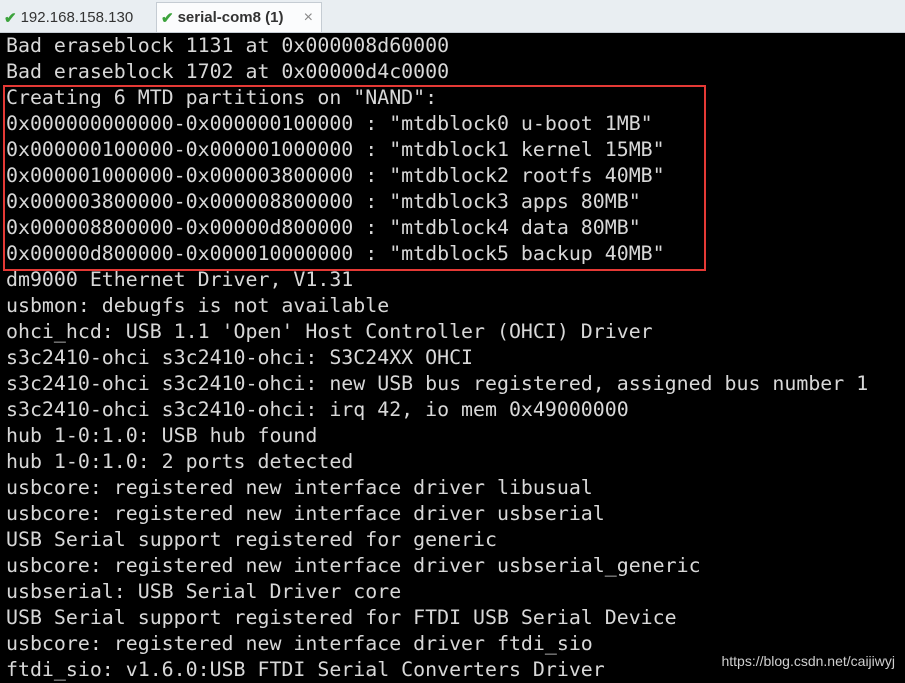 The height and width of the screenshot is (683, 905). I want to click on tab-serial-com8: ✔ serial-com8 (1) ×, so click(239, 17).